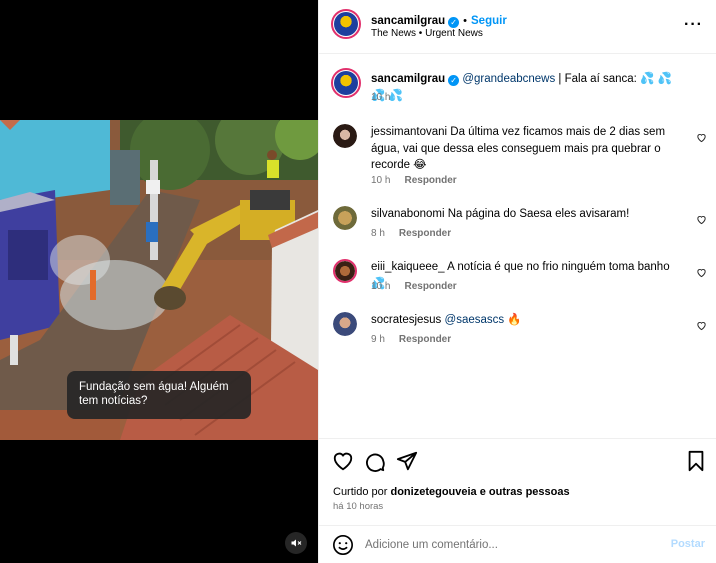 Image resolution: width=716 pixels, height=563 pixels. Describe the element at coordinates (517, 332) in the screenshot. I see `comment-item: socratesjesus @saesascs 🔥 9 h Responder` at that location.